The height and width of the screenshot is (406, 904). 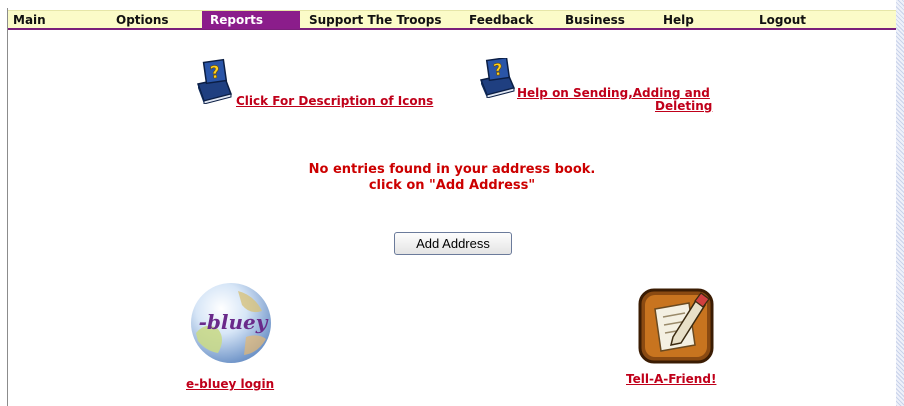 I want to click on right-scrollbar-track, so click(x=900, y=203).